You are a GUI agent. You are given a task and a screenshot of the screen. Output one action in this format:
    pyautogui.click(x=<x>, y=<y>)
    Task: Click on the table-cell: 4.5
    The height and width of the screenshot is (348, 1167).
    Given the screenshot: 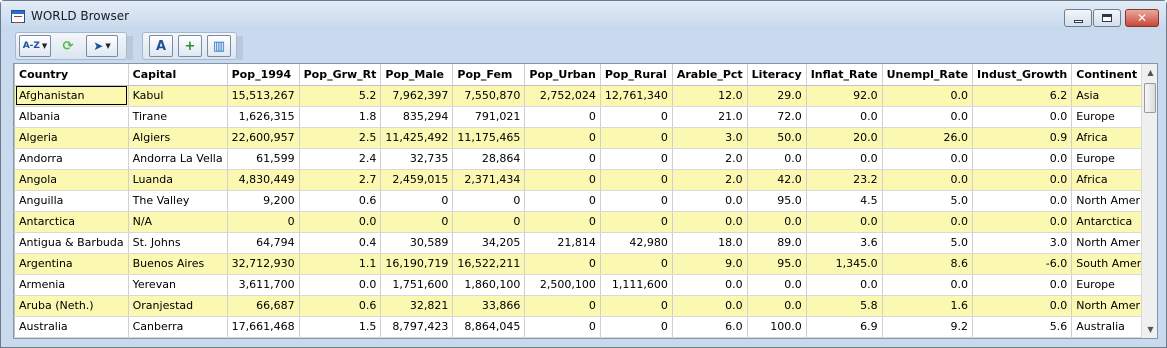 What is the action you would take?
    pyautogui.click(x=844, y=201)
    